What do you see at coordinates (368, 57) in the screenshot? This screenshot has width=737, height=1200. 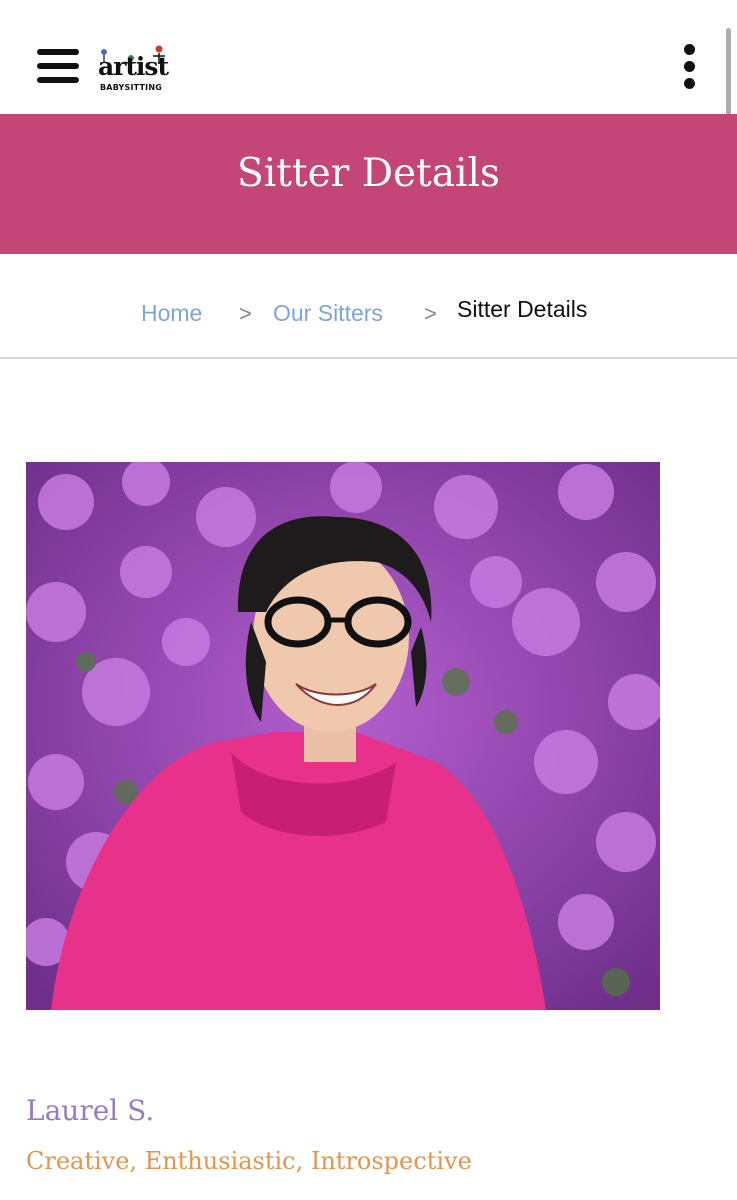 I see `top-bar: artist BABYSITTING` at bounding box center [368, 57].